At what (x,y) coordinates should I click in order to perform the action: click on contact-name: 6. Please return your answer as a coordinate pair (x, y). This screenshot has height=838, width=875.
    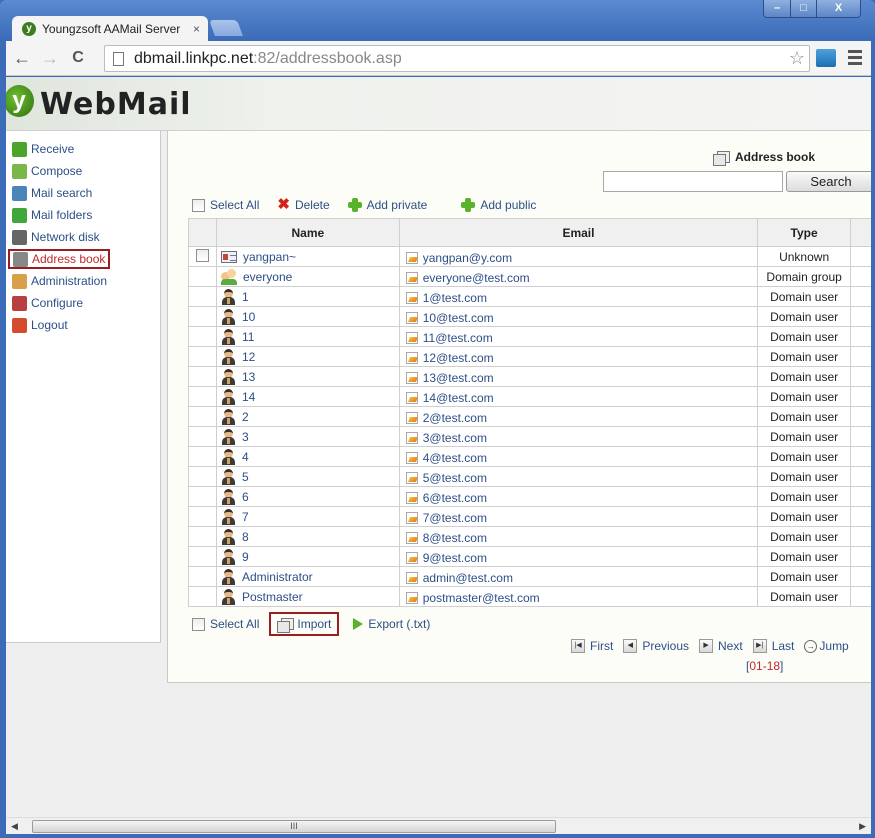
    Looking at the image, I should click on (245, 497).